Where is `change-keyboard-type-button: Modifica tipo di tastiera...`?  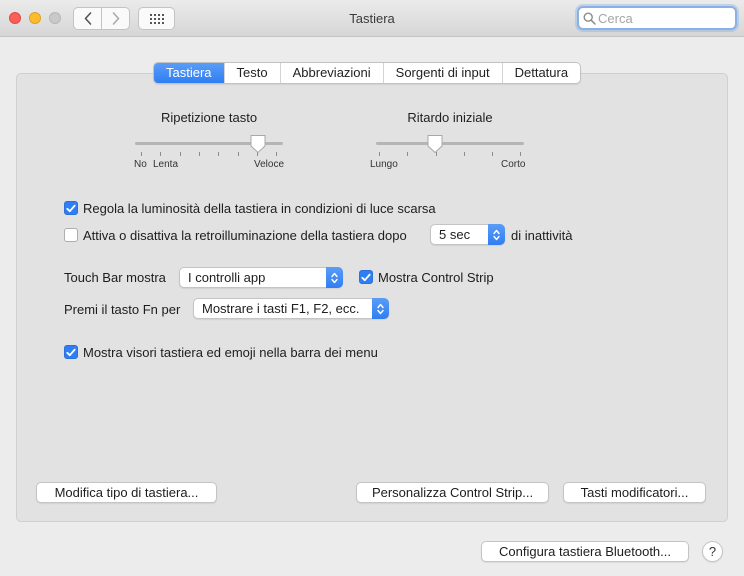
change-keyboard-type-button: Modifica tipo di tastiera... is located at coordinates (126, 492).